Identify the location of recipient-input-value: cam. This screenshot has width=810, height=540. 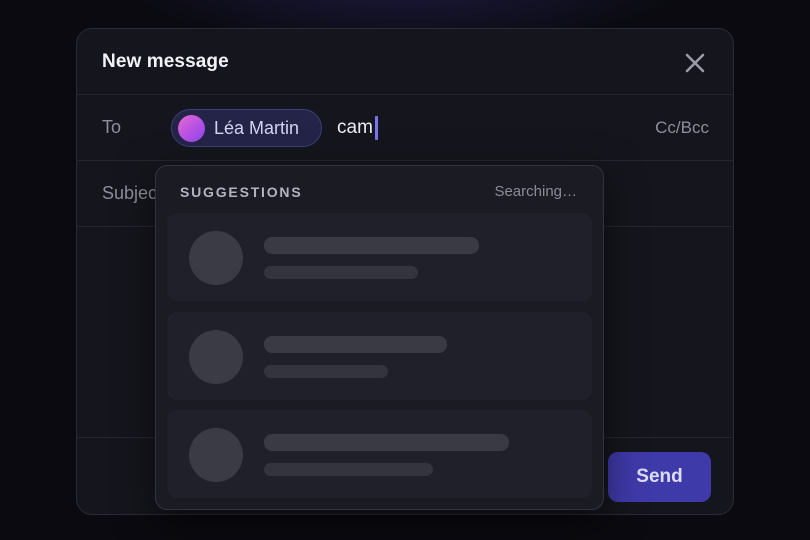
(355, 127).